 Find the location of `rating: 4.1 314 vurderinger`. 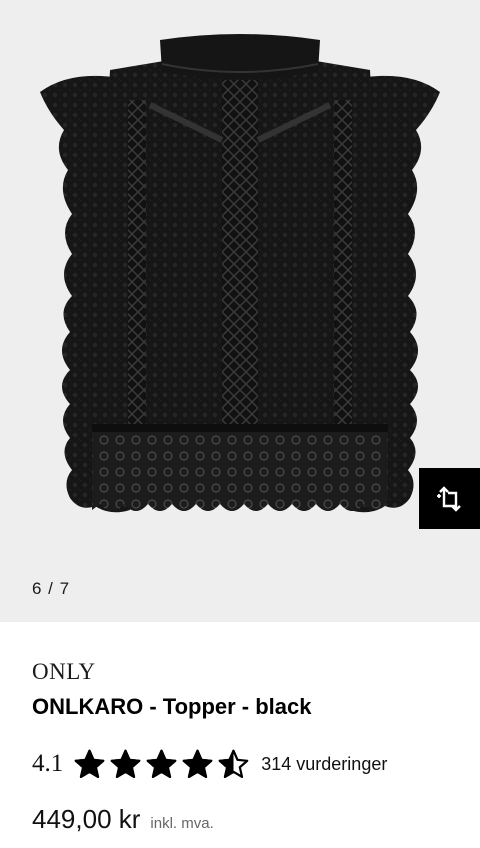

rating: 4.1 314 vurderinger is located at coordinates (240, 764).